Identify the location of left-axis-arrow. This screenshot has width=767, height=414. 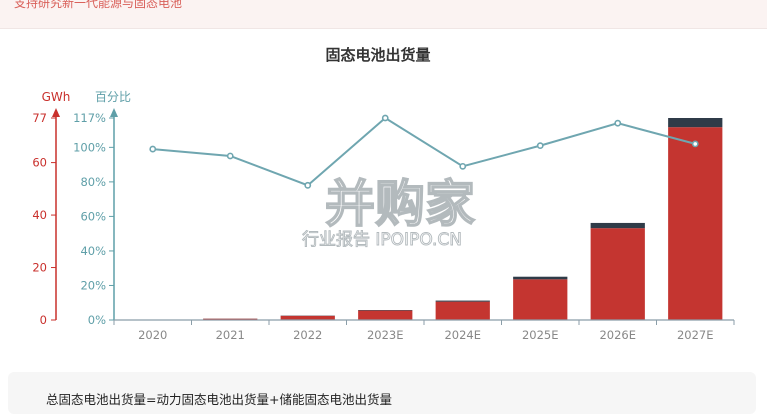
(56, 112).